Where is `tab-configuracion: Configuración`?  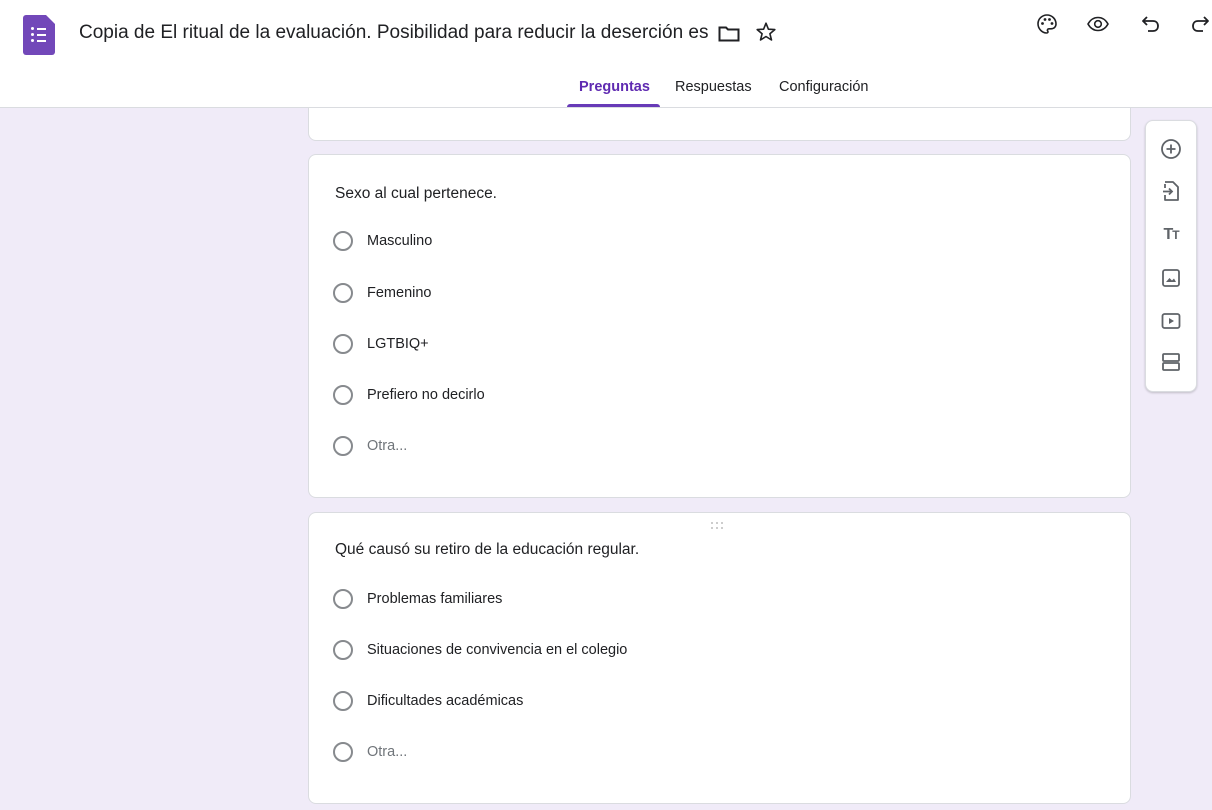 tab-configuracion: Configuración is located at coordinates (823, 87).